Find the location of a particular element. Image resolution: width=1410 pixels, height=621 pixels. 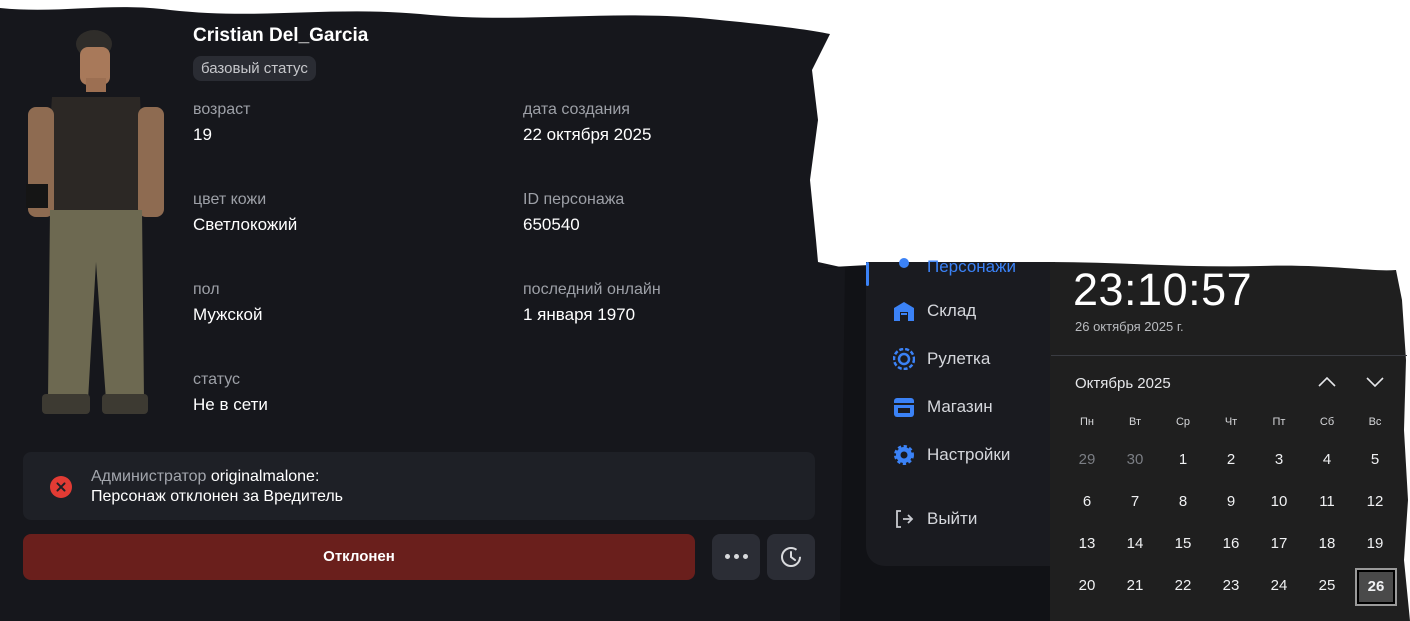

sidebar-item-warehouse: Склад is located at coordinates (934, 311).